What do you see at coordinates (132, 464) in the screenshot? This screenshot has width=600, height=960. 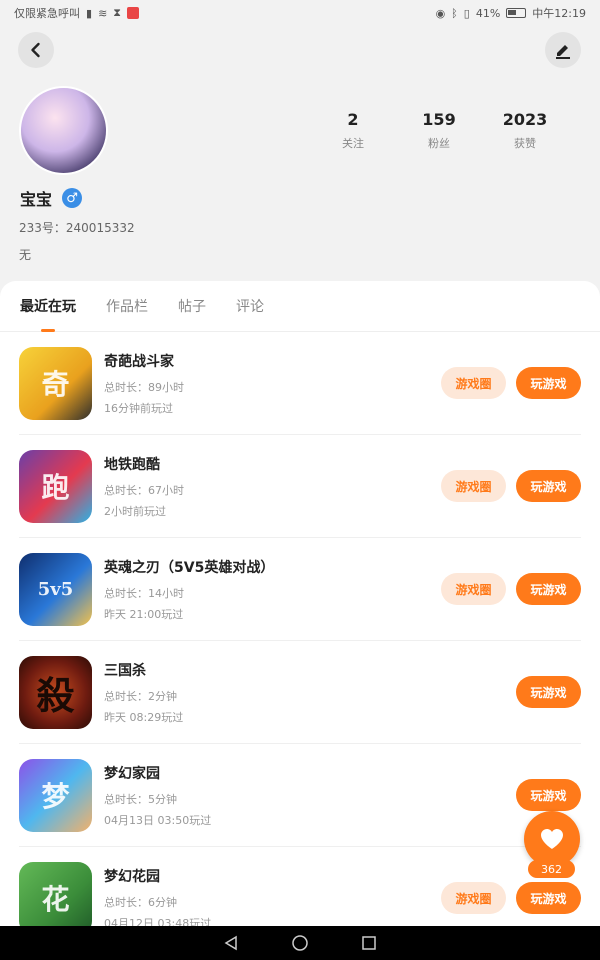 I see `game-name: 地铁跑酷` at bounding box center [132, 464].